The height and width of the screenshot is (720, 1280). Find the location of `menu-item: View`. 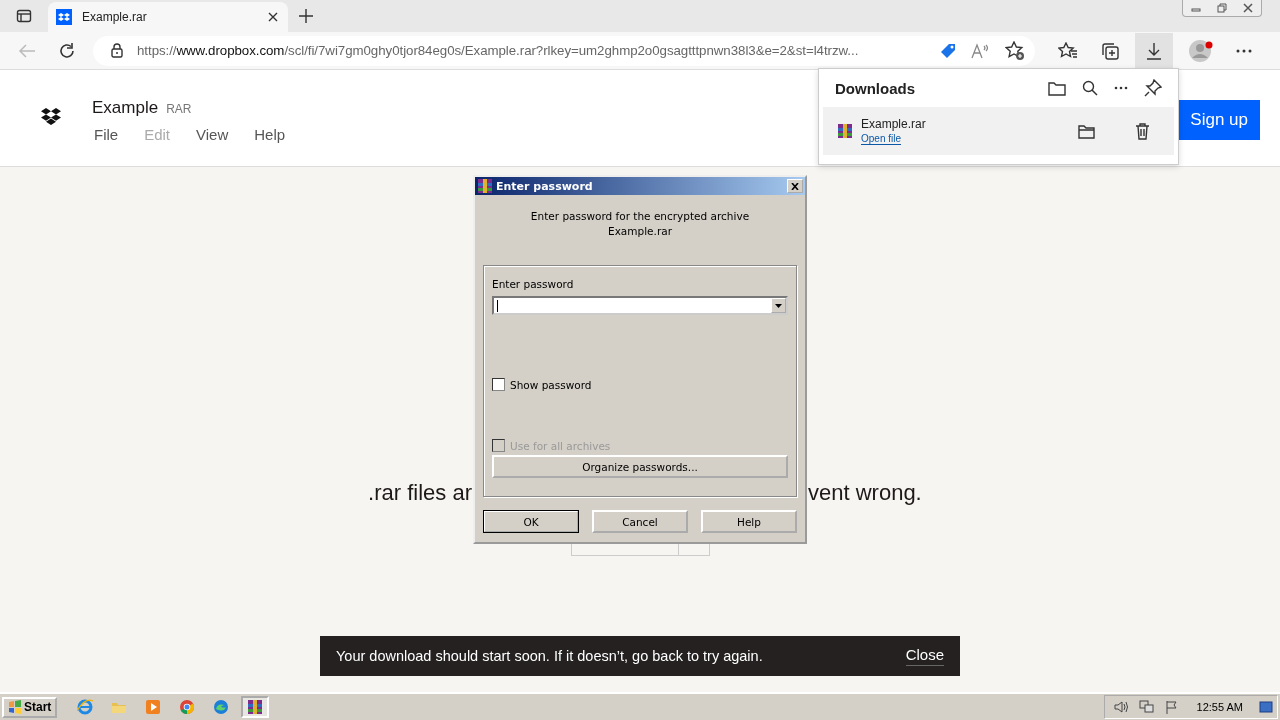

menu-item: View is located at coordinates (212, 134).